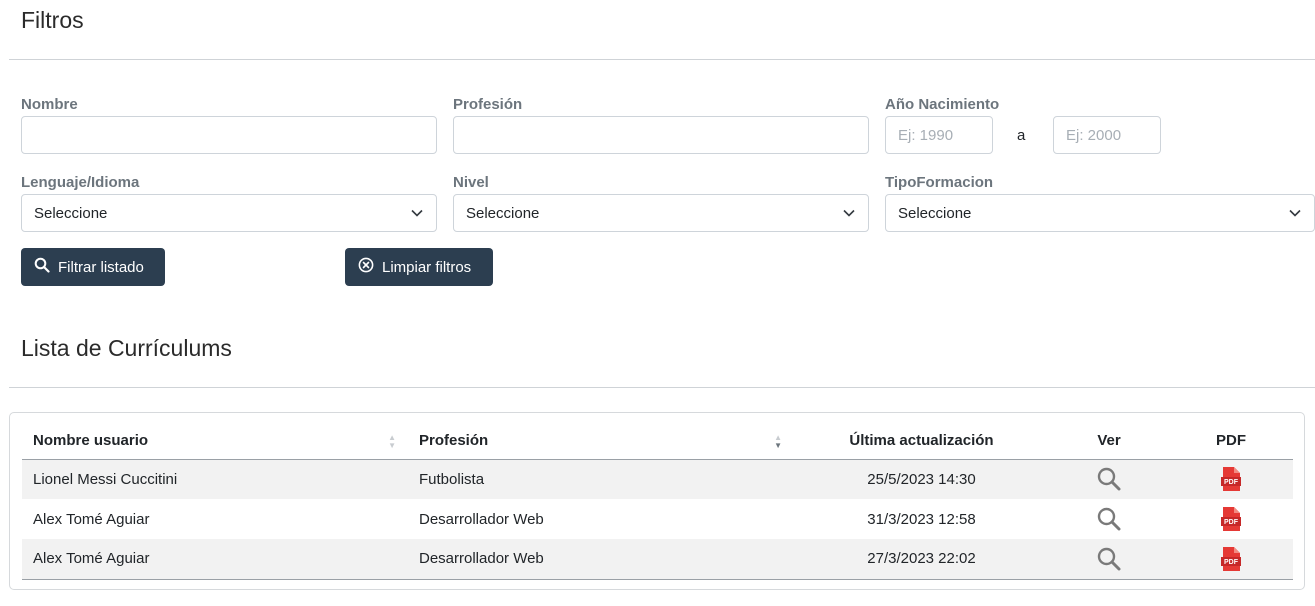  What do you see at coordinates (661, 213) in the screenshot?
I see `nivel-select: Seleccione` at bounding box center [661, 213].